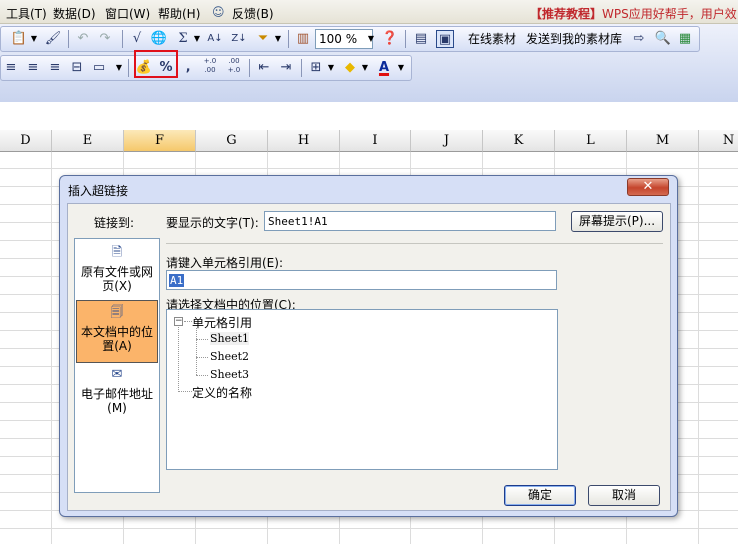 Image resolution: width=738 pixels, height=544 pixels. I want to click on column-header-n: N, so click(718, 141).